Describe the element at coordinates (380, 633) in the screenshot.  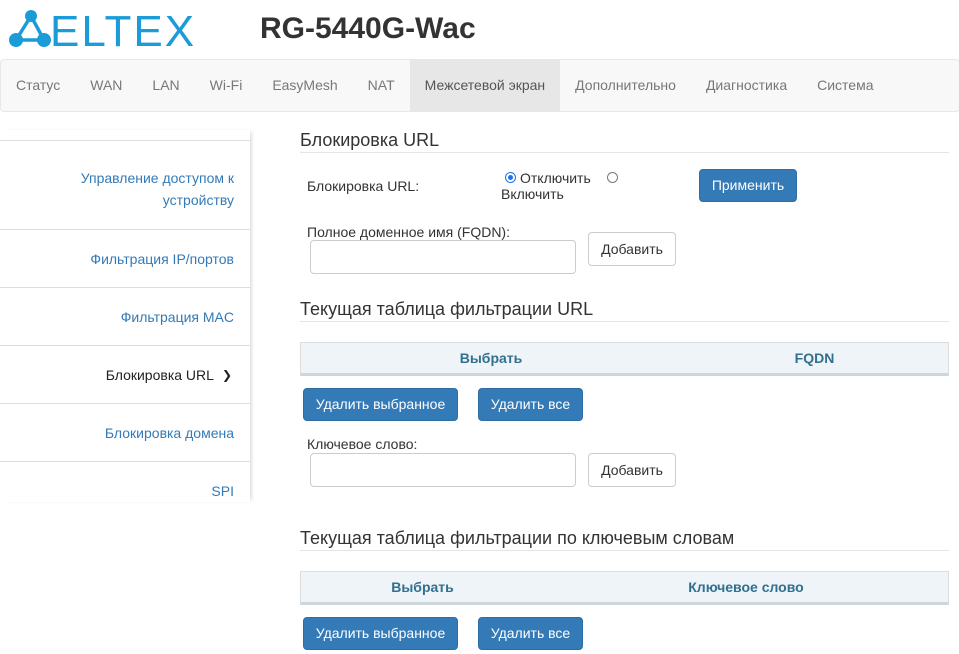
I see `delete-selected-keyword-button: Удалить выбранное` at that location.